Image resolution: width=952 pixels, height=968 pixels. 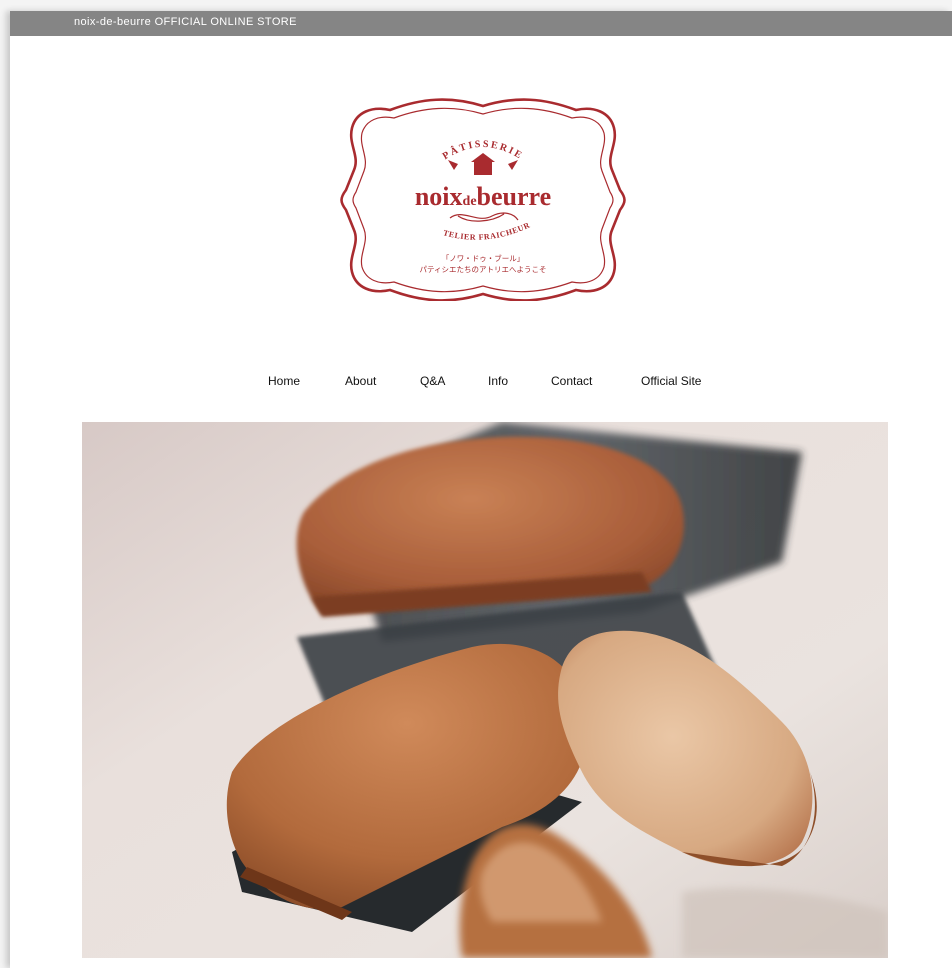 What do you see at coordinates (671, 381) in the screenshot?
I see `nav-official-site: Official Site` at bounding box center [671, 381].